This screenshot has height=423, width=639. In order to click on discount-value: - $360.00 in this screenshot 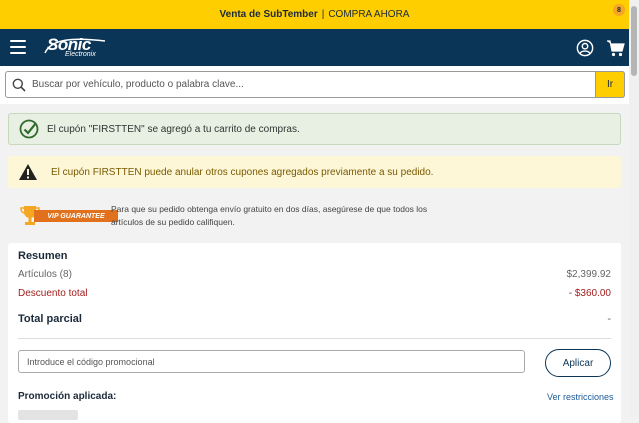, I will do `click(589, 293)`.